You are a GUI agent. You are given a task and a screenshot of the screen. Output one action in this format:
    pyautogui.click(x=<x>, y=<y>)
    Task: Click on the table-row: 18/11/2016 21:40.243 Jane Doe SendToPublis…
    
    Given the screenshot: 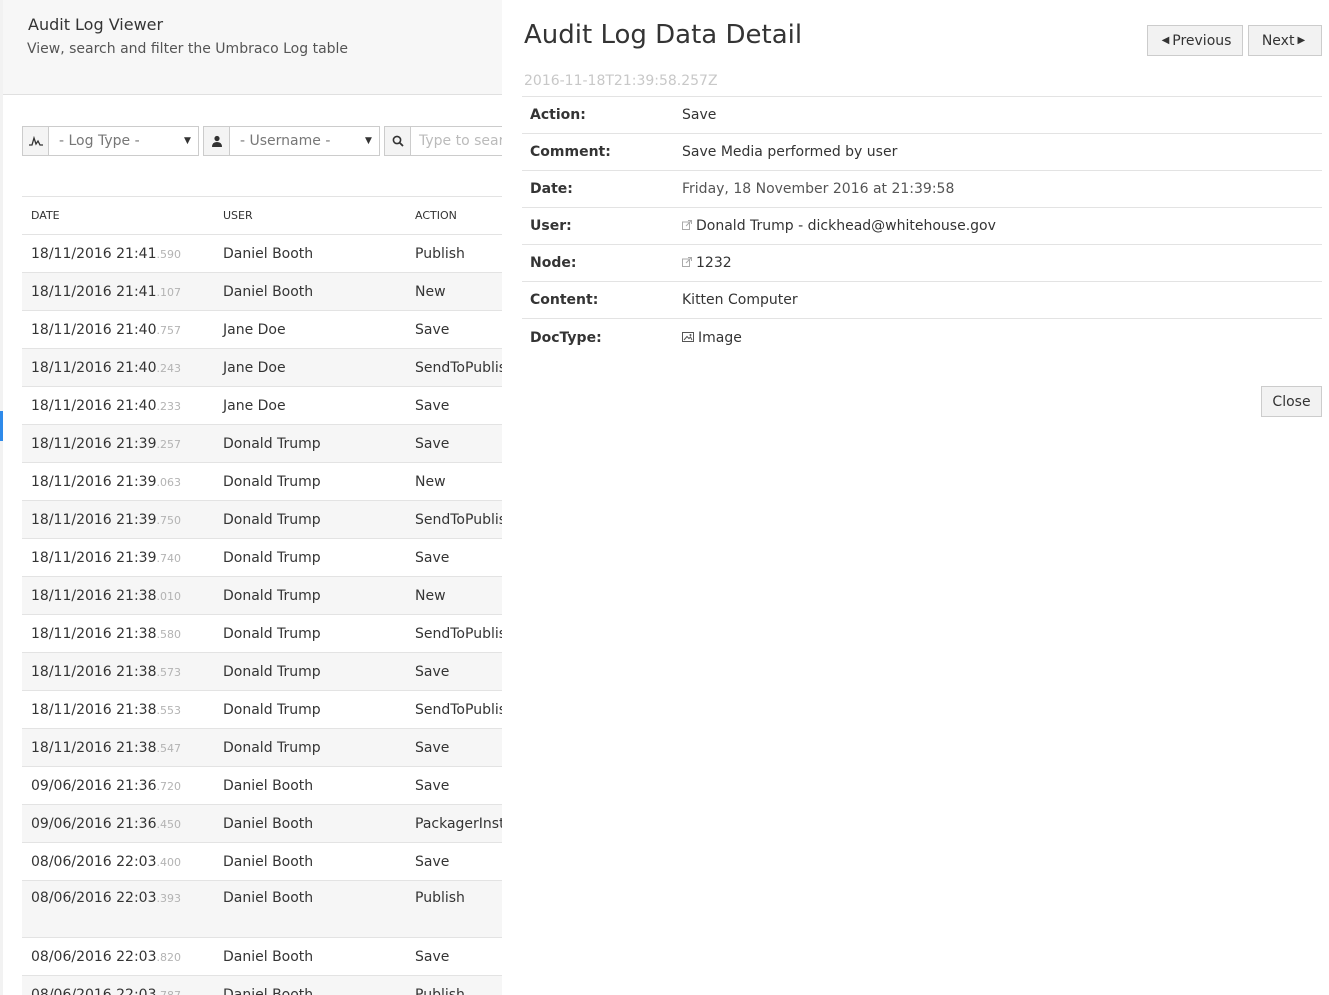 What is the action you would take?
    pyautogui.click(x=262, y=368)
    